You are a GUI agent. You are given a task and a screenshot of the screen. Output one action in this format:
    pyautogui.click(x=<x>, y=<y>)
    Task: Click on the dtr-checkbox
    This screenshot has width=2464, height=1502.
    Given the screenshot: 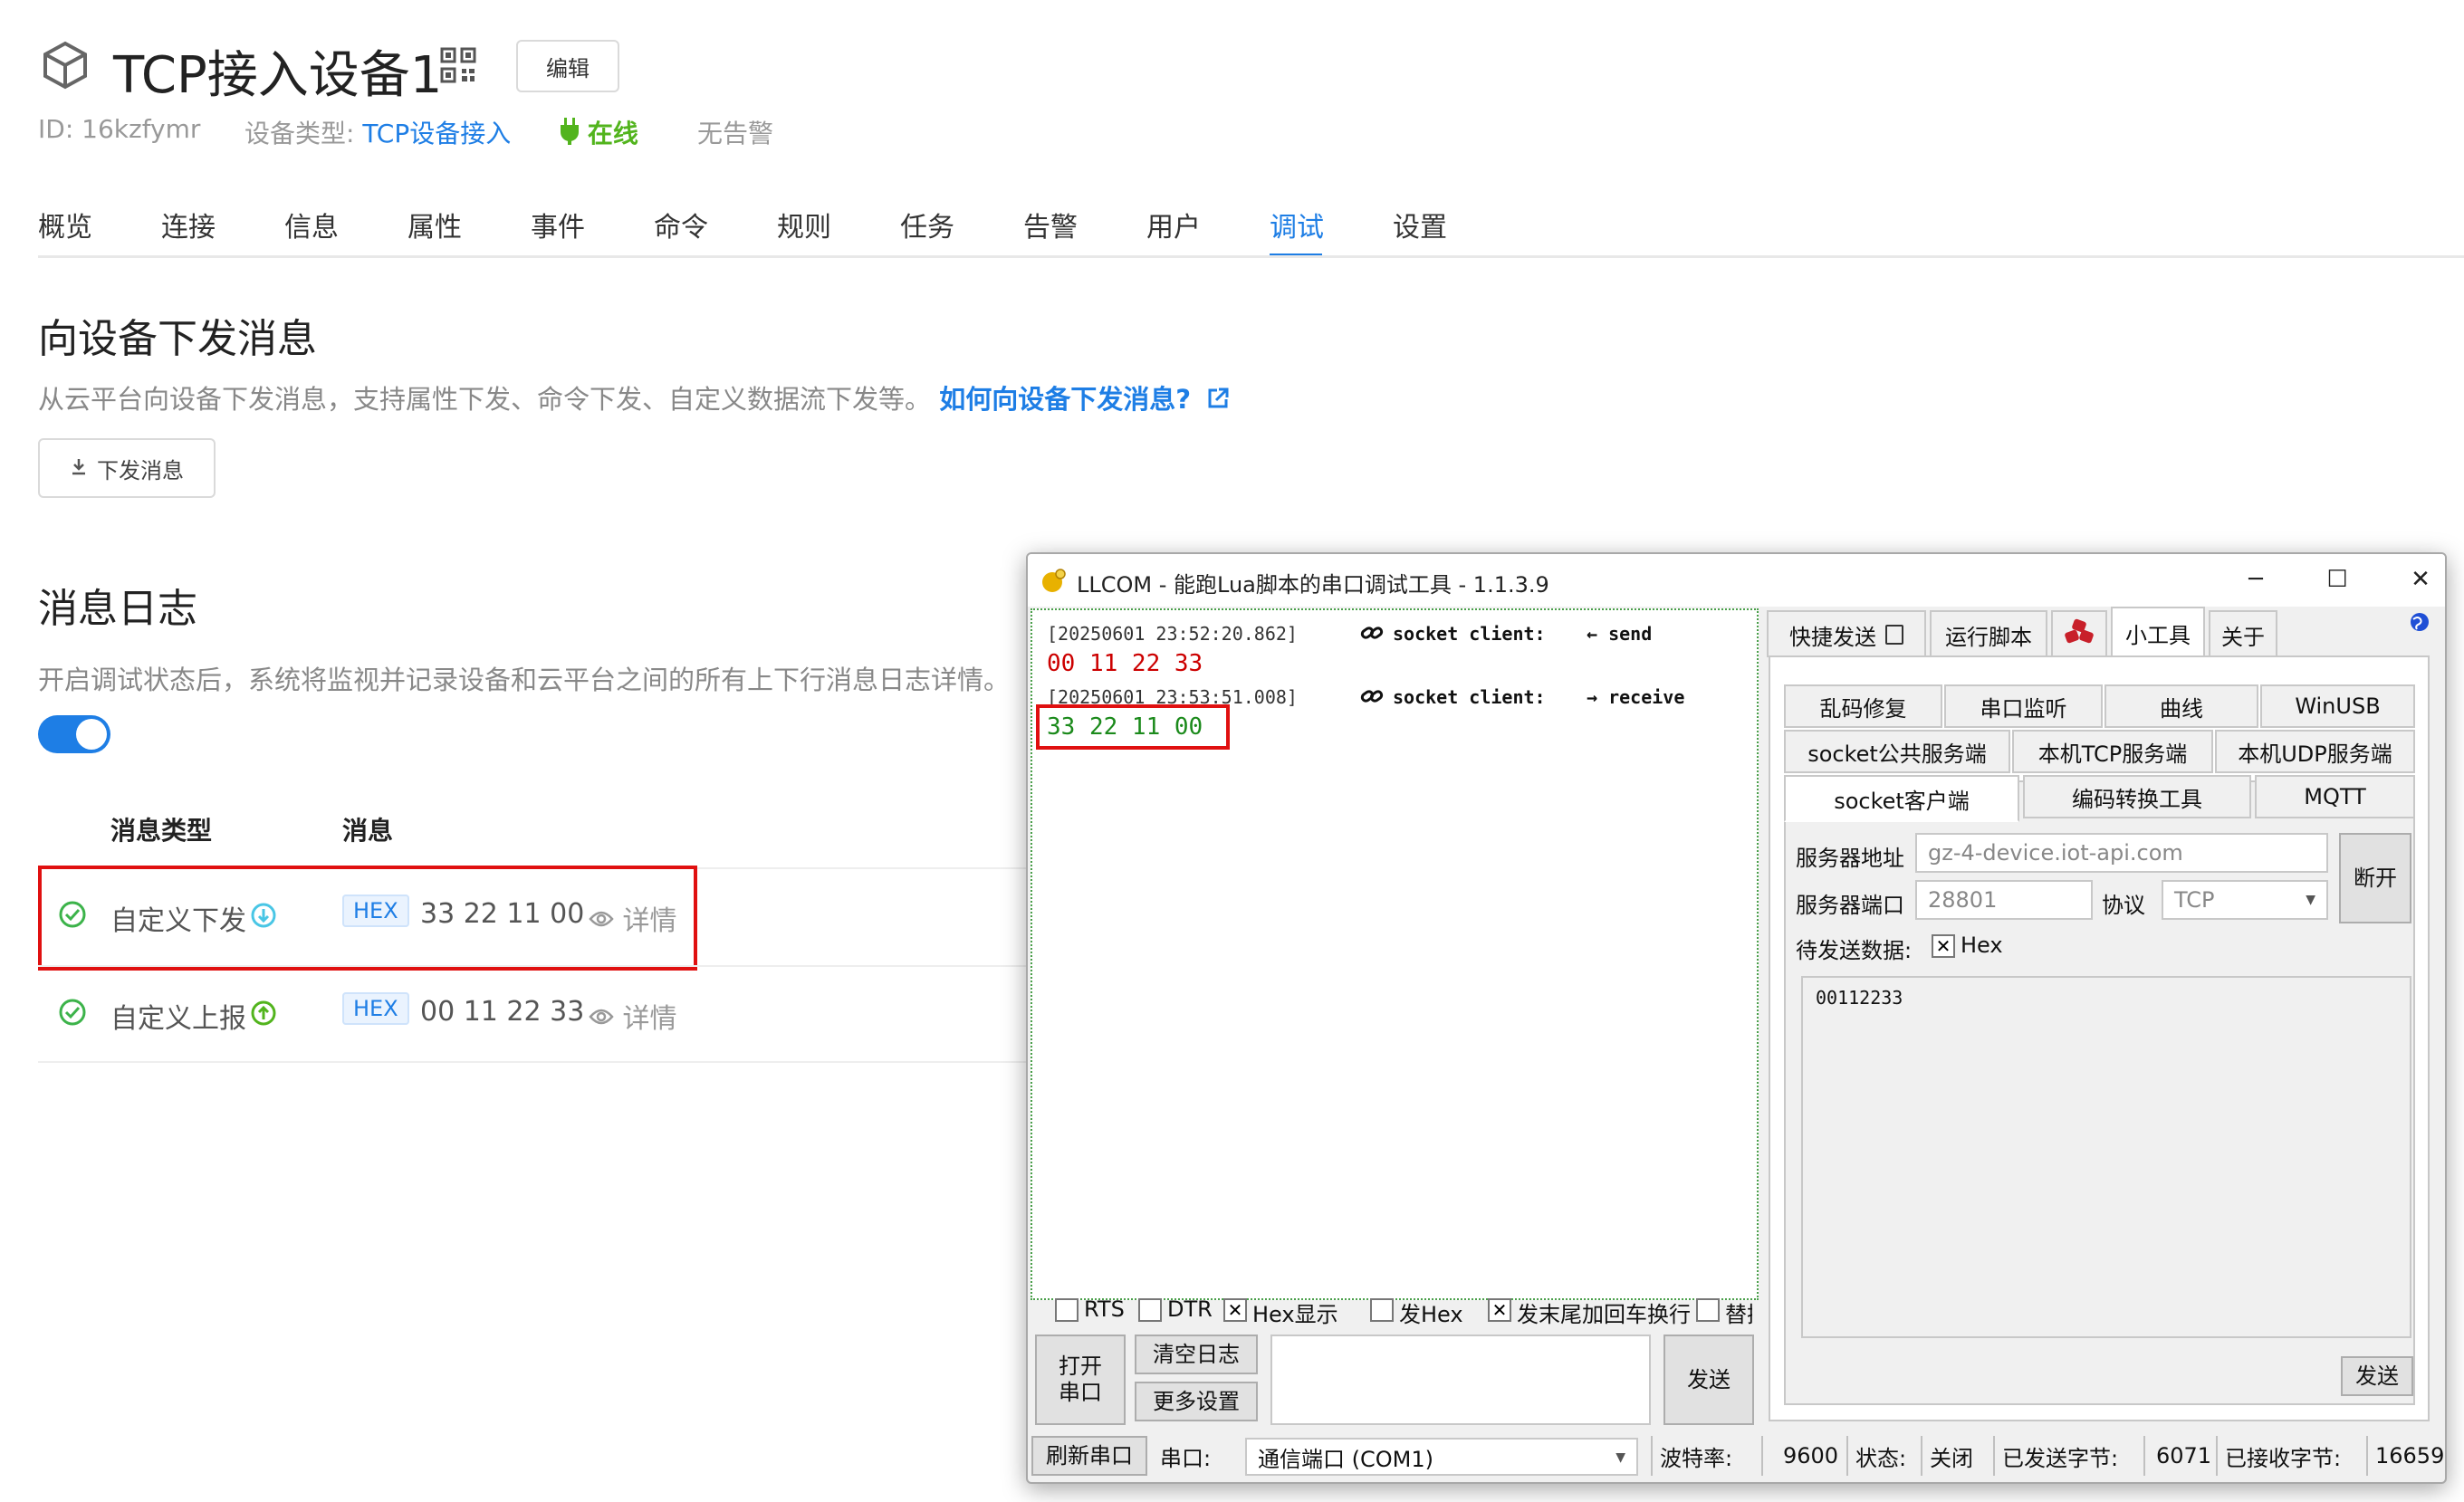 What is the action you would take?
    pyautogui.click(x=1150, y=1310)
    